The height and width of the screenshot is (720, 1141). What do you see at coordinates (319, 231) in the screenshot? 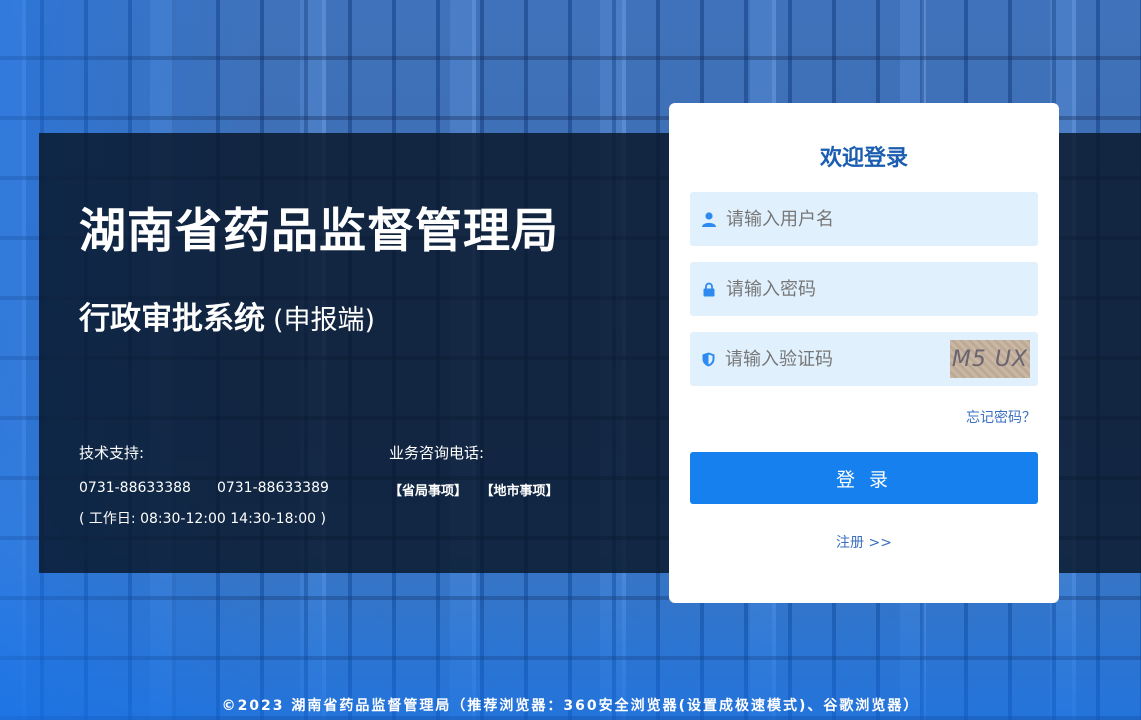
I see `page-title: 湖南省药品监督管理局` at bounding box center [319, 231].